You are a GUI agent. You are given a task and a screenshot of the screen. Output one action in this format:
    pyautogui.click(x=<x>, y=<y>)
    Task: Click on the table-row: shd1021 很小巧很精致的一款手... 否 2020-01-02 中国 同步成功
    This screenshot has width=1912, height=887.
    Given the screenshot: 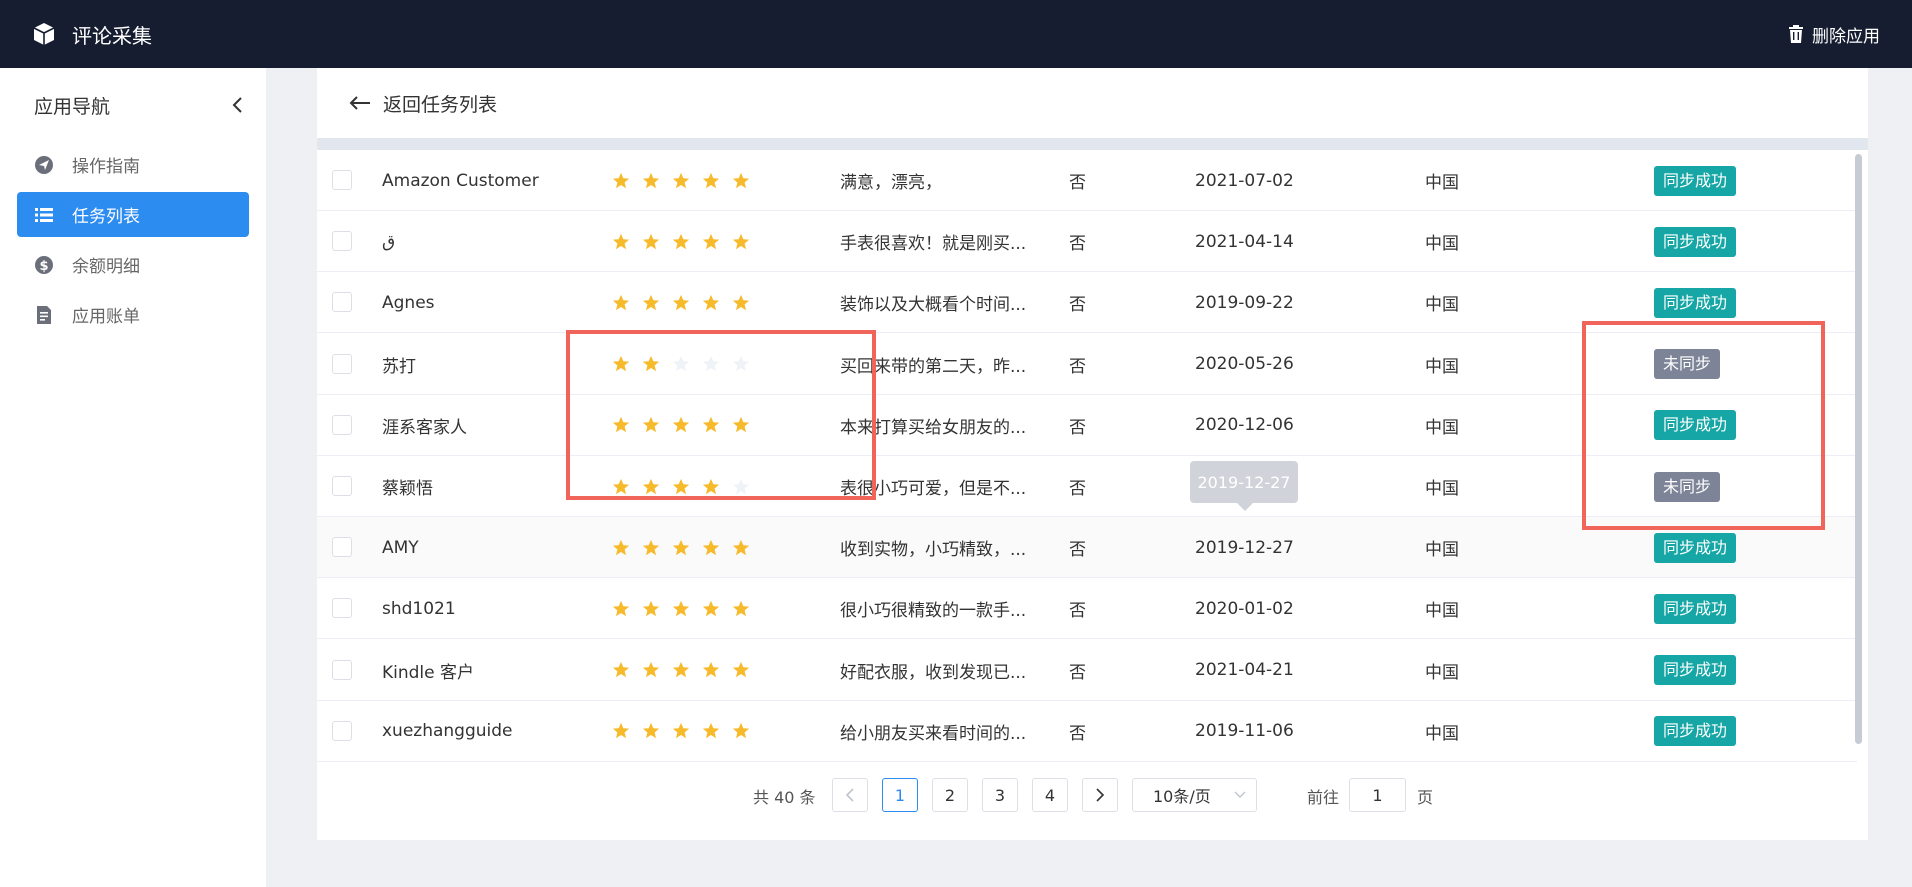 What is the action you would take?
    pyautogui.click(x=1087, y=609)
    